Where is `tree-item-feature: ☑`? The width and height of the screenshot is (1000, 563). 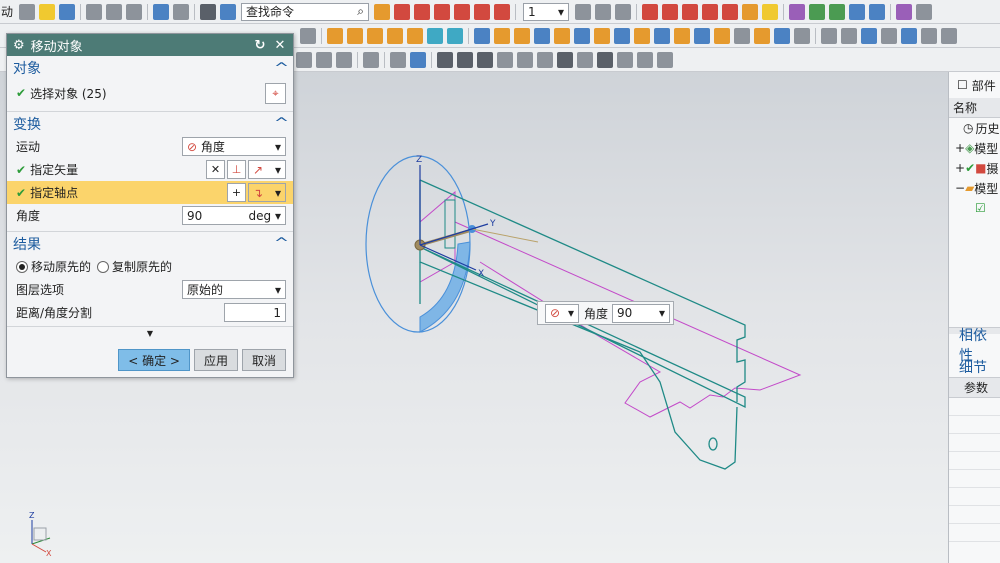
tree-item-feature: ☑ is located at coordinates (974, 208).